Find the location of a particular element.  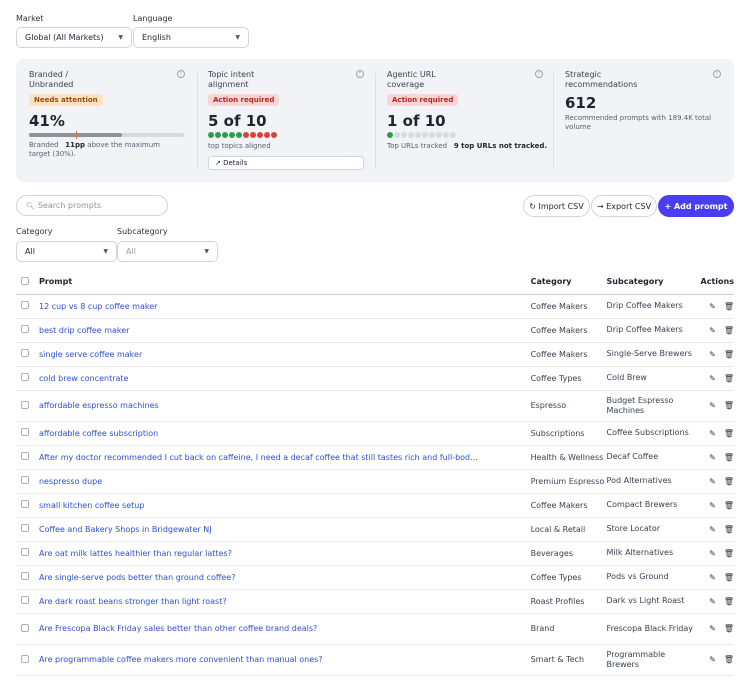

prompt-cell: nespresso dupe is located at coordinates (284, 481).